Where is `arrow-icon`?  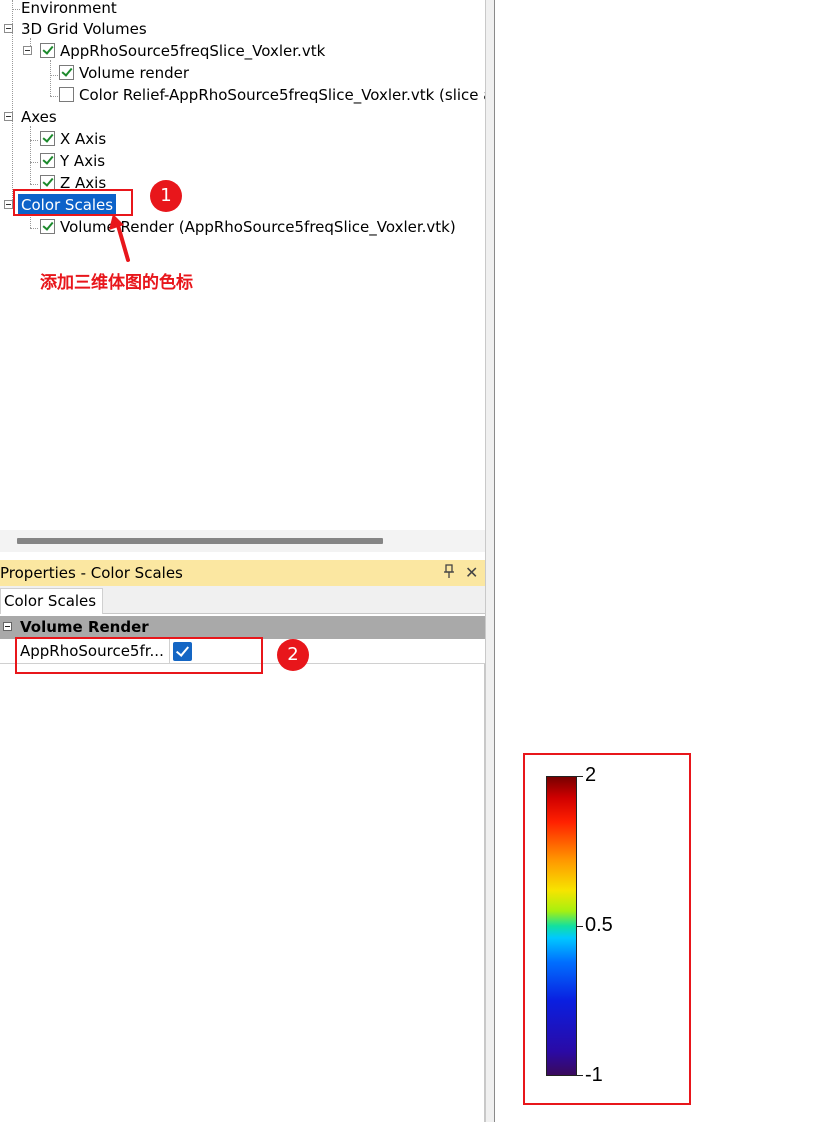
arrow-icon is located at coordinates (119, 238).